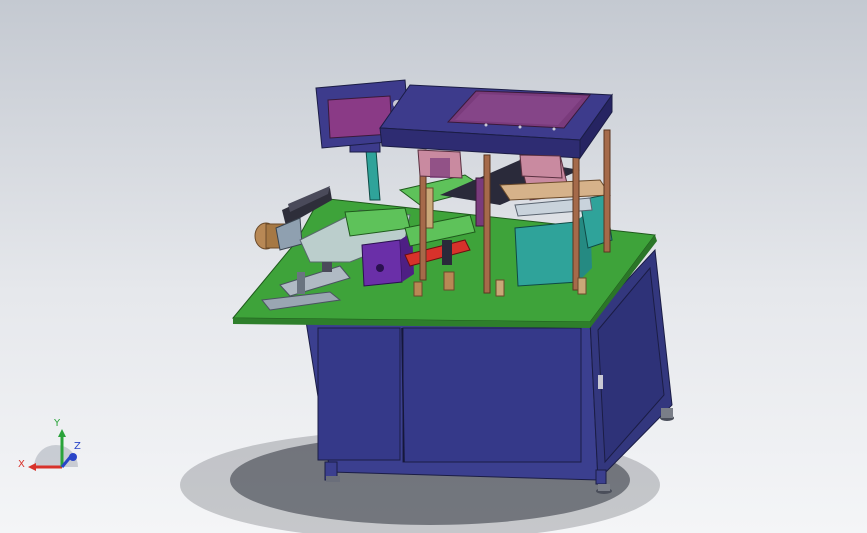  I want to click on monitor-arm, so click(365, 171).